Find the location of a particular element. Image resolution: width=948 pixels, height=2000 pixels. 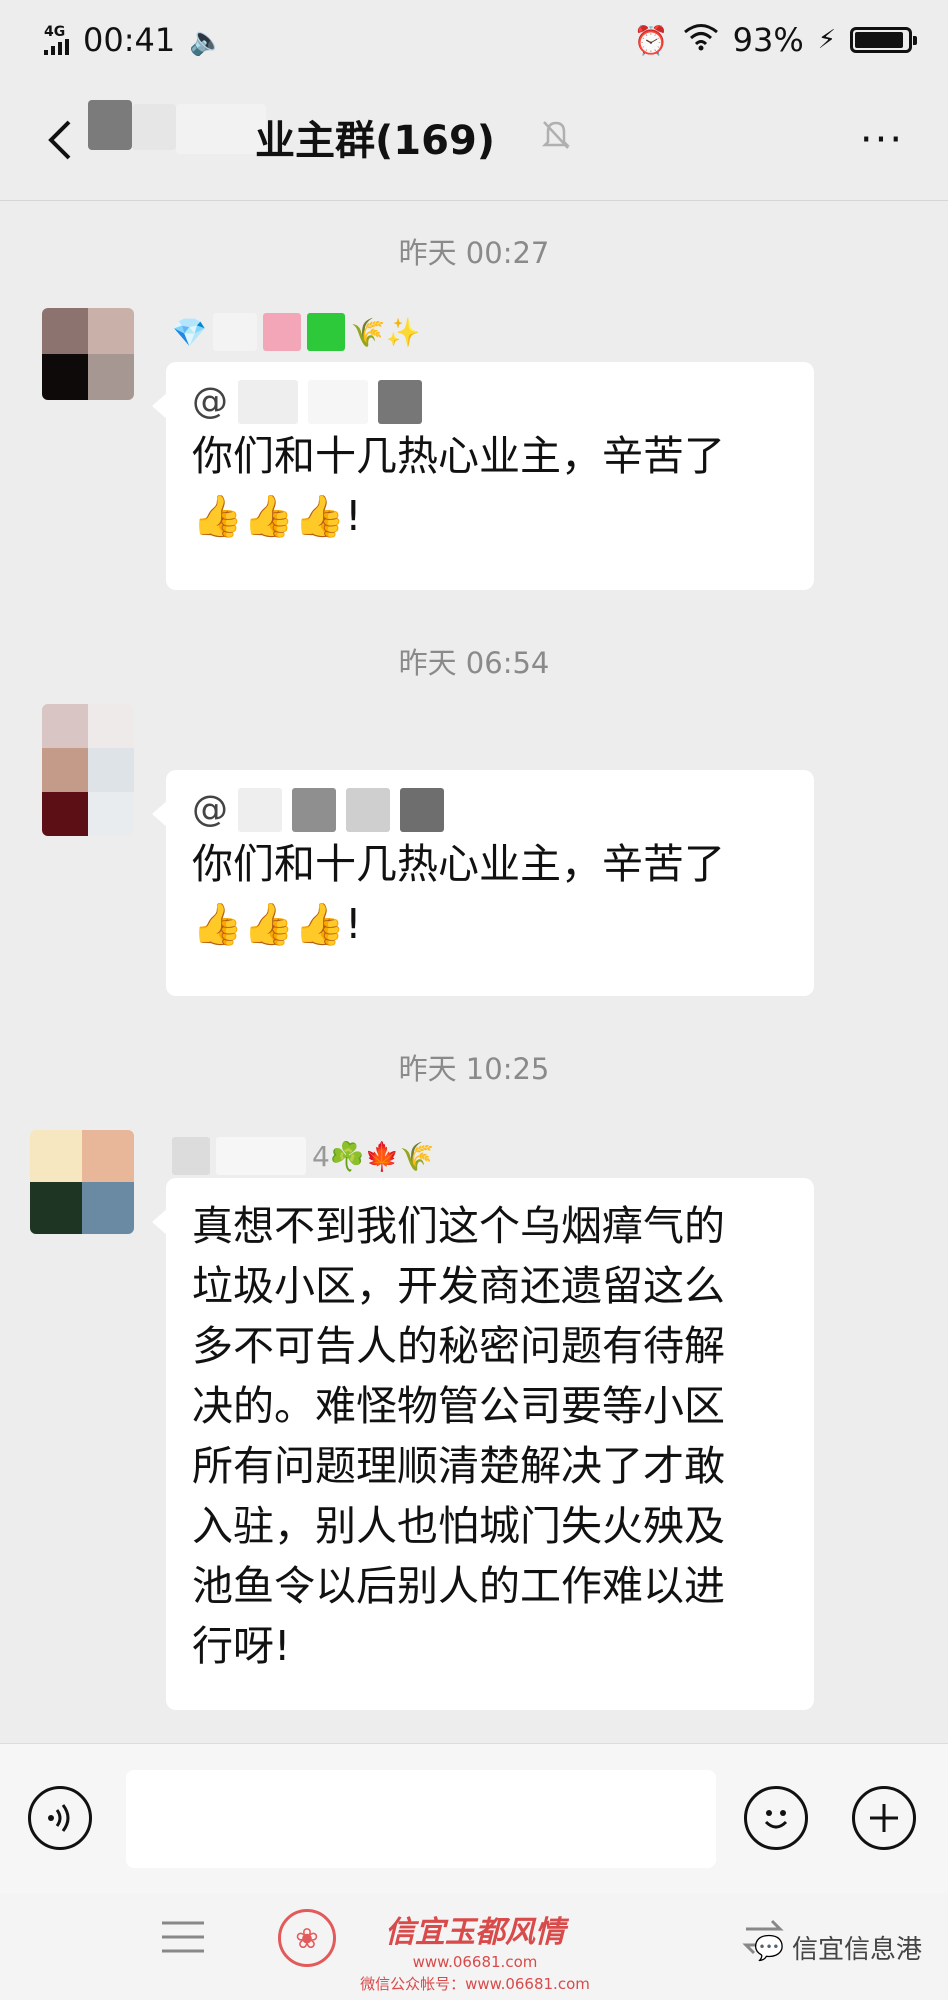

message-timestamp: 昨天 00:27 is located at coordinates (474, 253).